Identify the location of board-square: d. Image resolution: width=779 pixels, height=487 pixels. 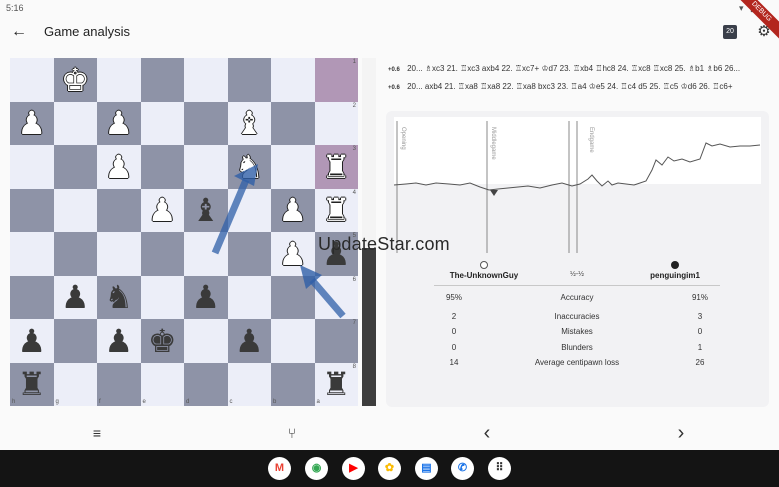
(206, 384).